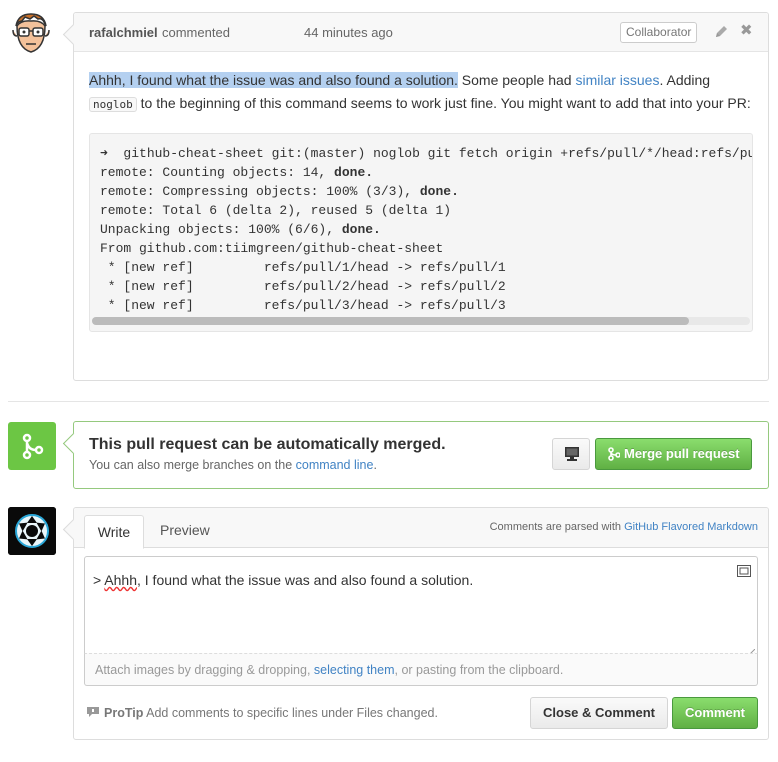  What do you see at coordinates (32, 531) in the screenshot?
I see `current-user-avatar` at bounding box center [32, 531].